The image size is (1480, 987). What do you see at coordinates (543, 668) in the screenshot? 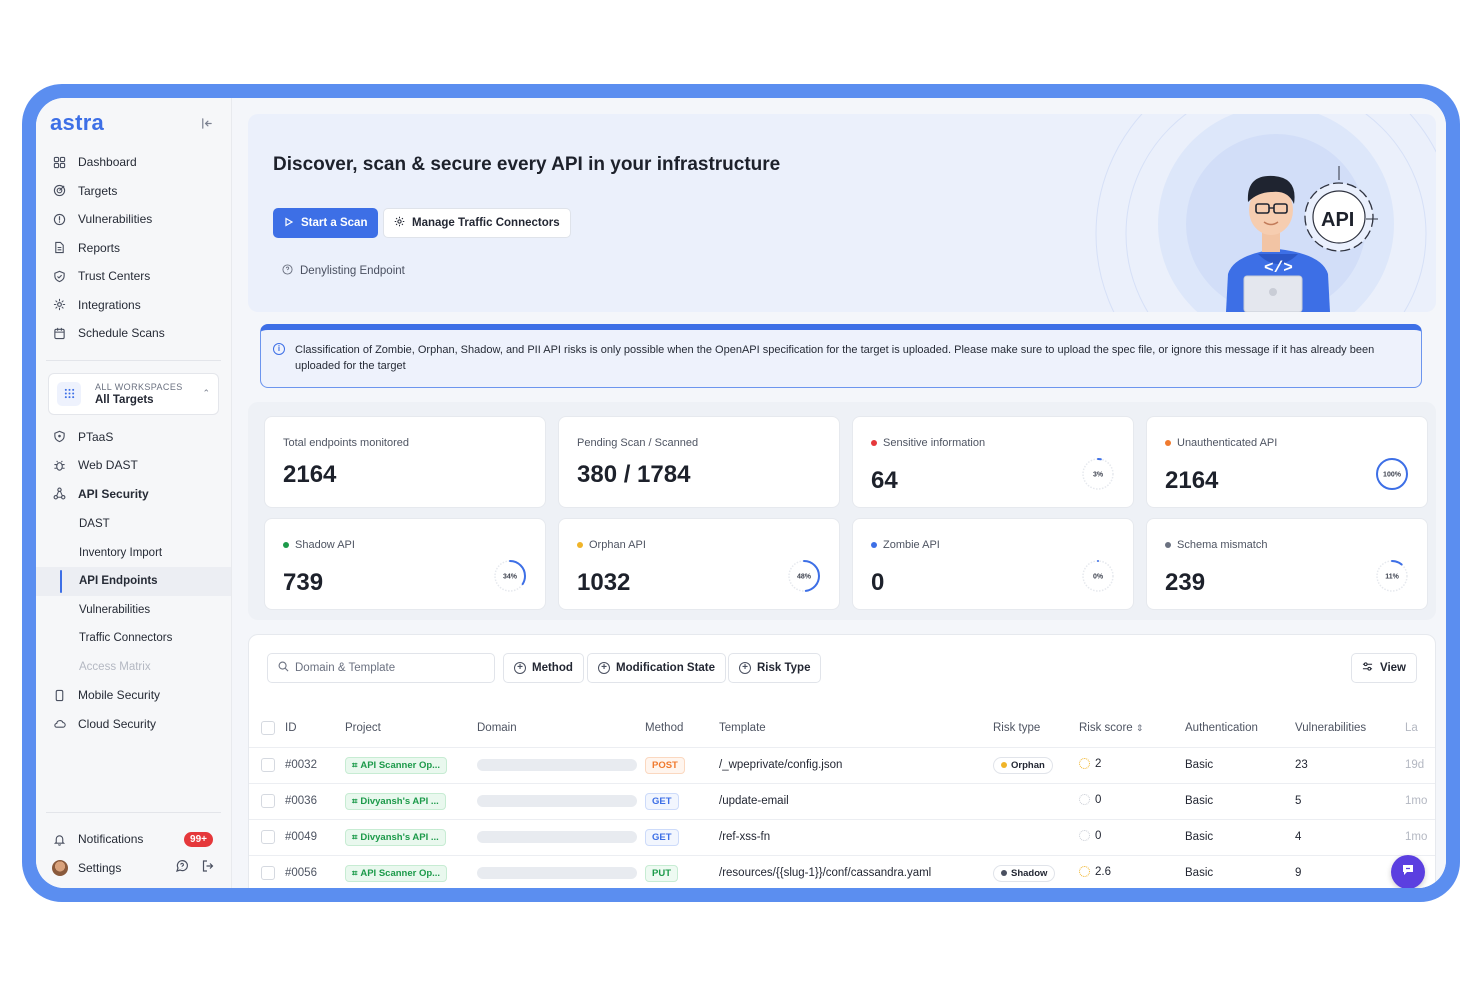
I see `filter-method-button: + Method` at bounding box center [543, 668].